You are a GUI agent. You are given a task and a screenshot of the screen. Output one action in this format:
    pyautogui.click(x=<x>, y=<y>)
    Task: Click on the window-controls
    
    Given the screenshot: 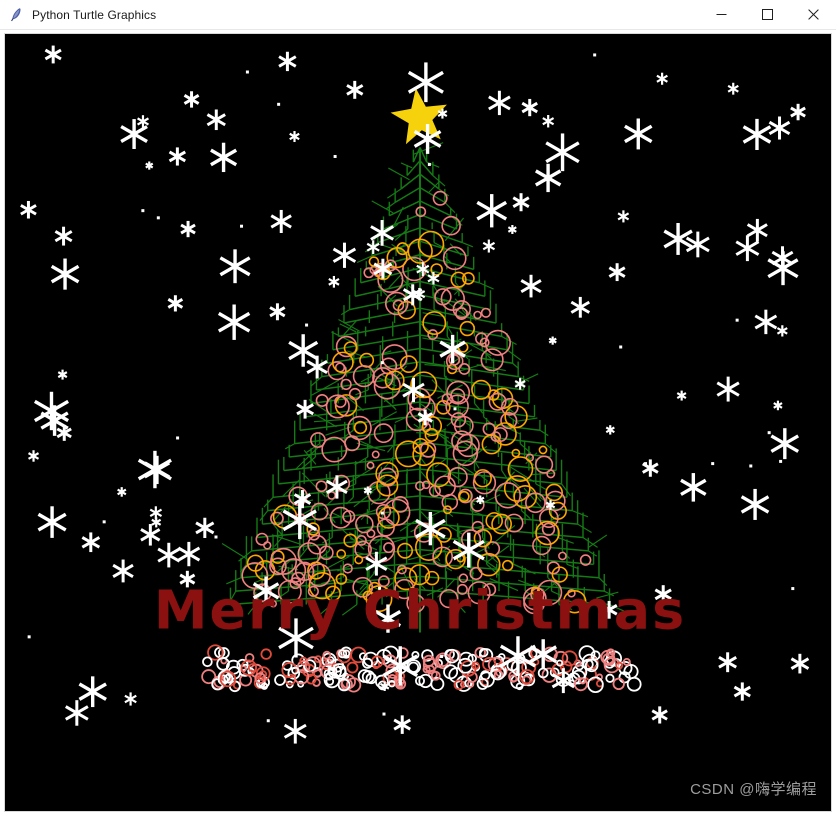 What is the action you would take?
    pyautogui.click(x=767, y=15)
    